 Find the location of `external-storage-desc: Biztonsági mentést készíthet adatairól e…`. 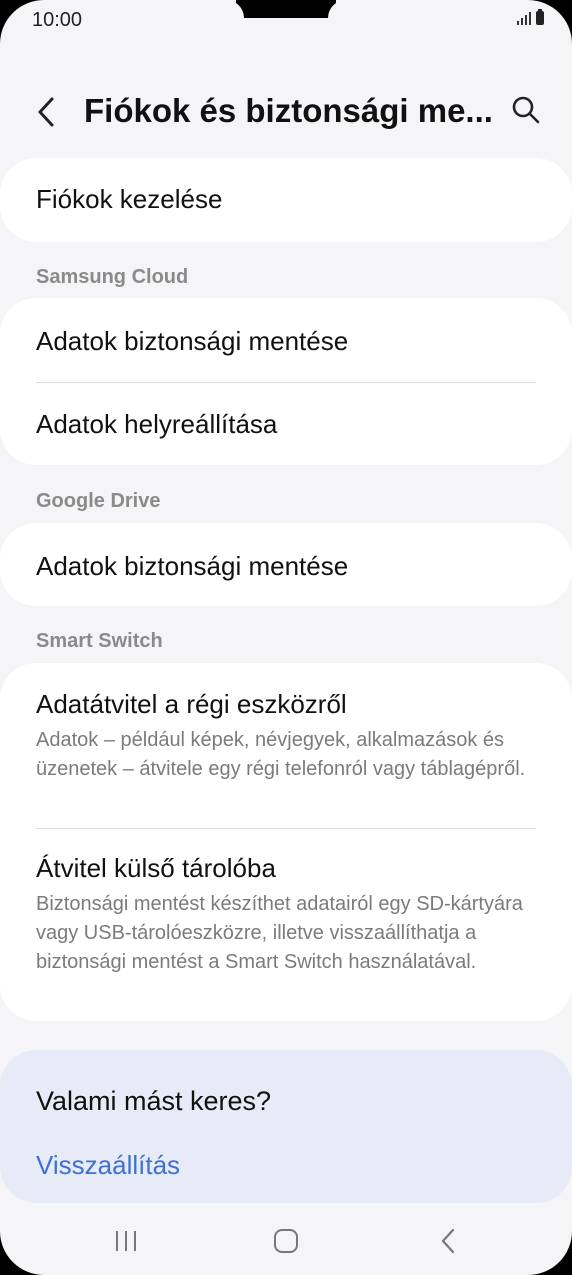

external-storage-desc: Biztonsági mentést készíthet adatairól e… is located at coordinates (279, 933).